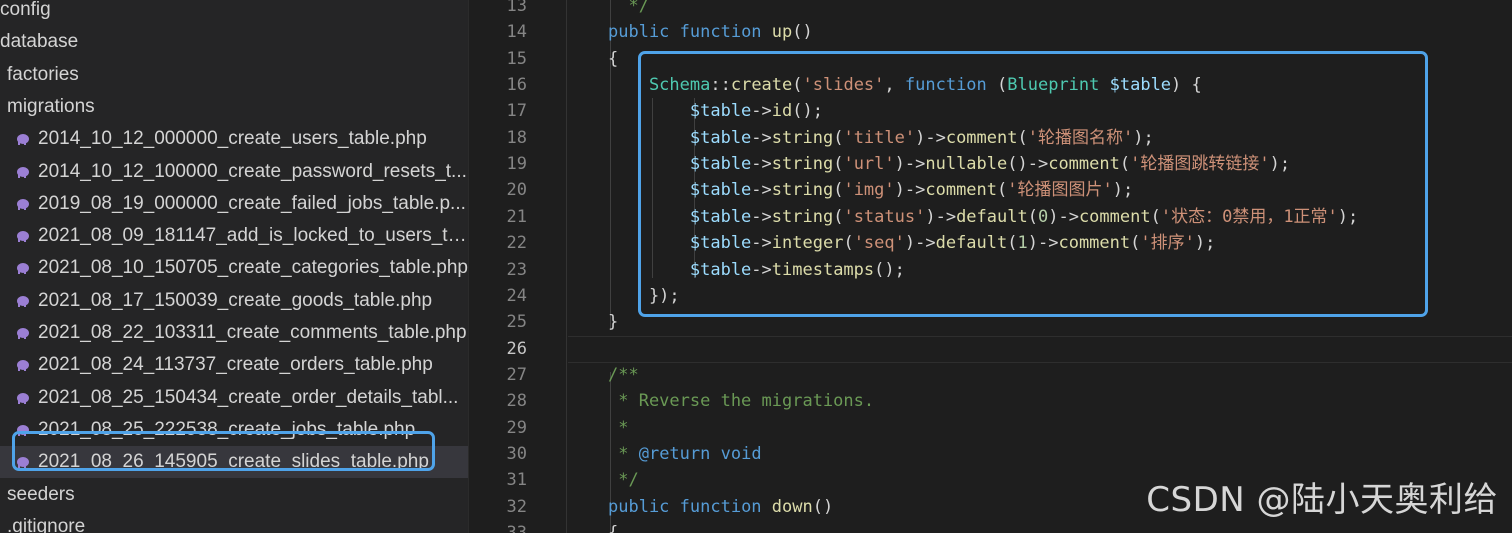 This screenshot has height=533, width=1512. I want to click on code-line: /**, so click(623, 375).